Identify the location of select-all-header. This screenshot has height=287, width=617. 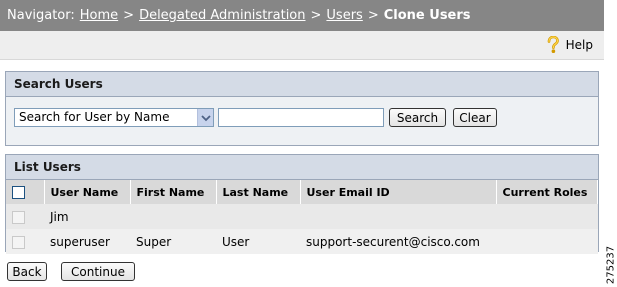
(25, 192).